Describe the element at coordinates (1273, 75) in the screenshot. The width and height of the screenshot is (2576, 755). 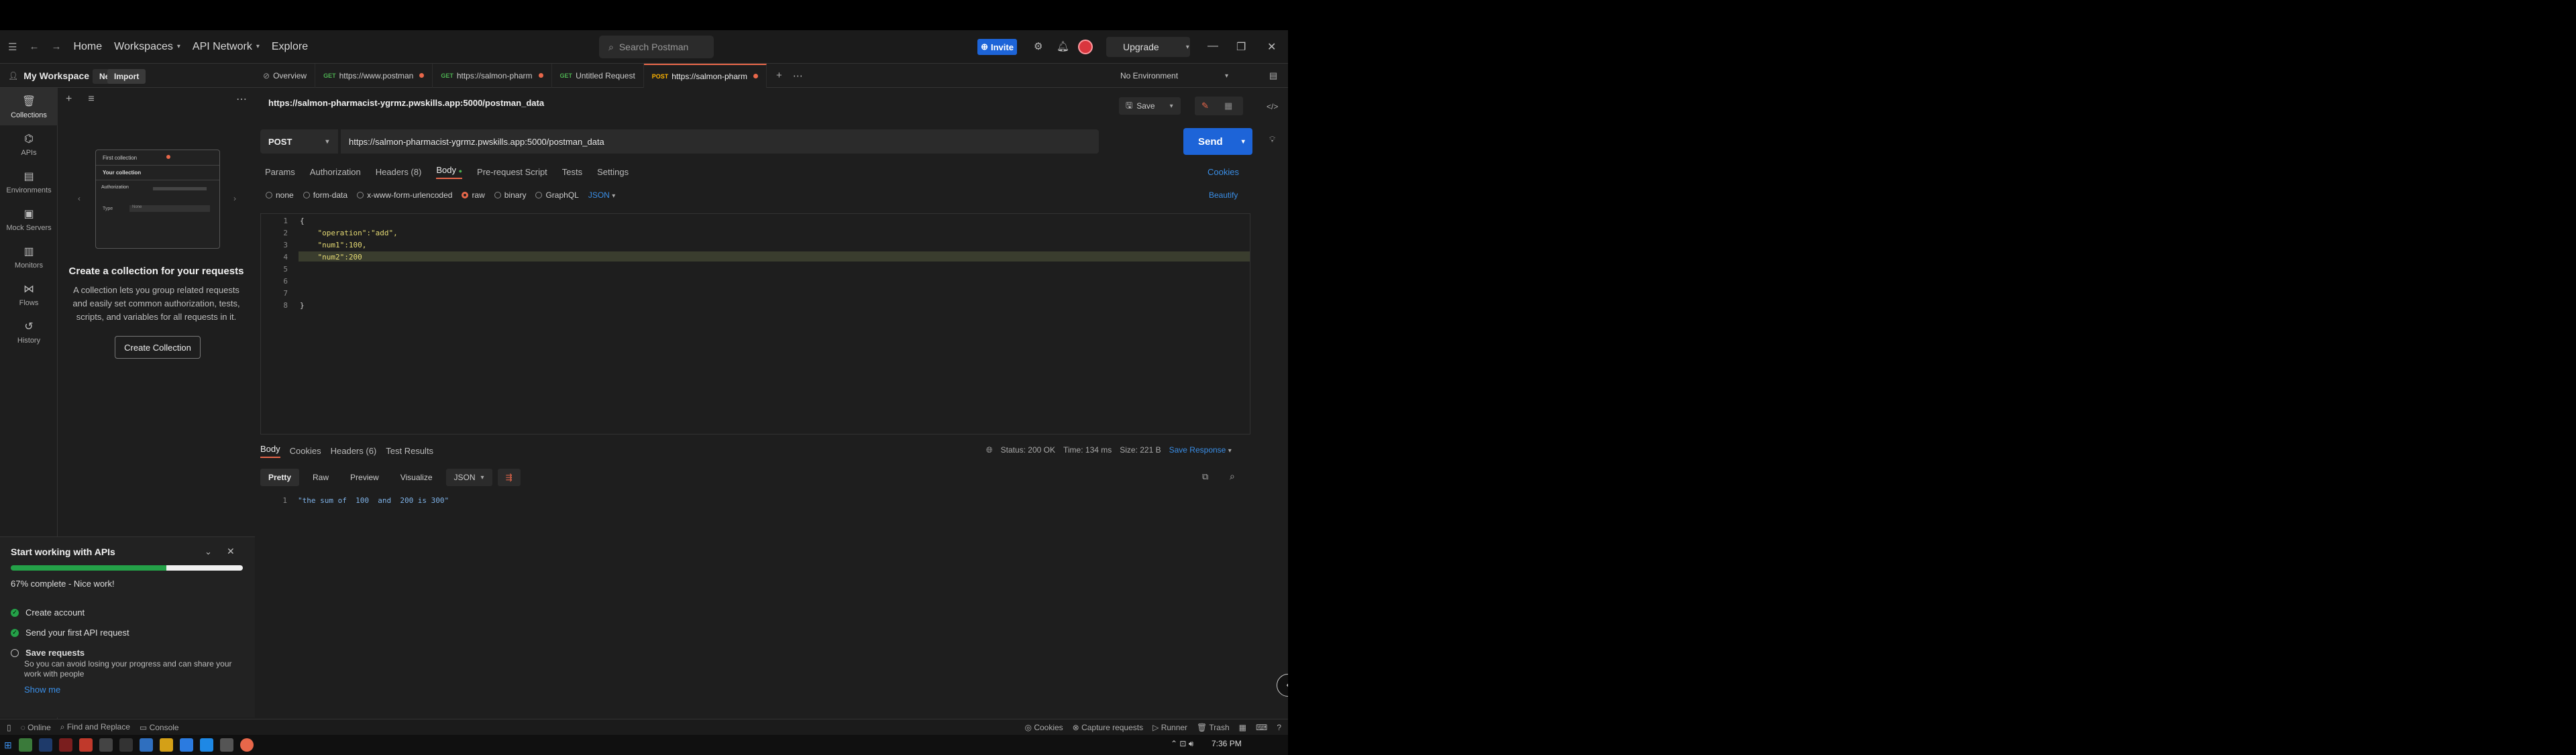
I see `environment-quick-look-icon: ▤` at that location.